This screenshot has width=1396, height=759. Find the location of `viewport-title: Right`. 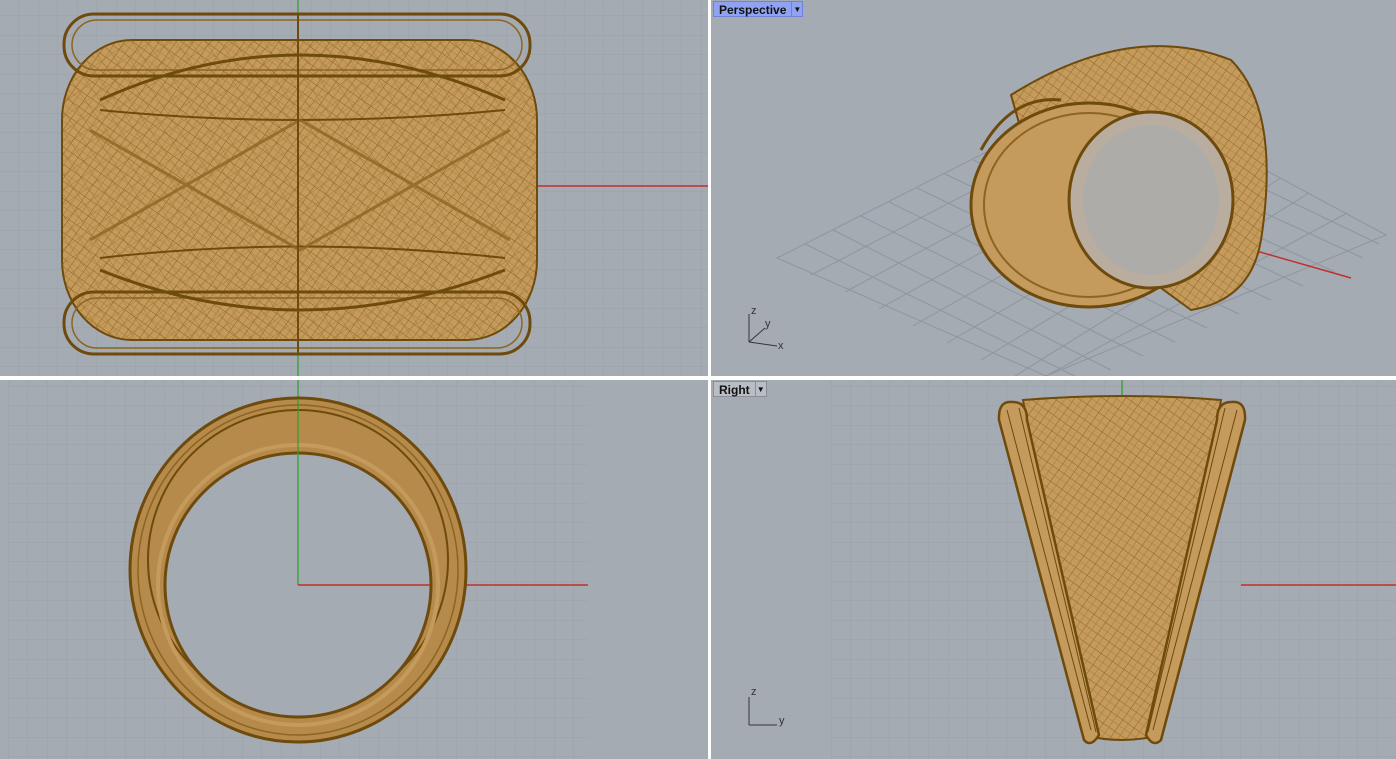

viewport-title: Right is located at coordinates (734, 389).